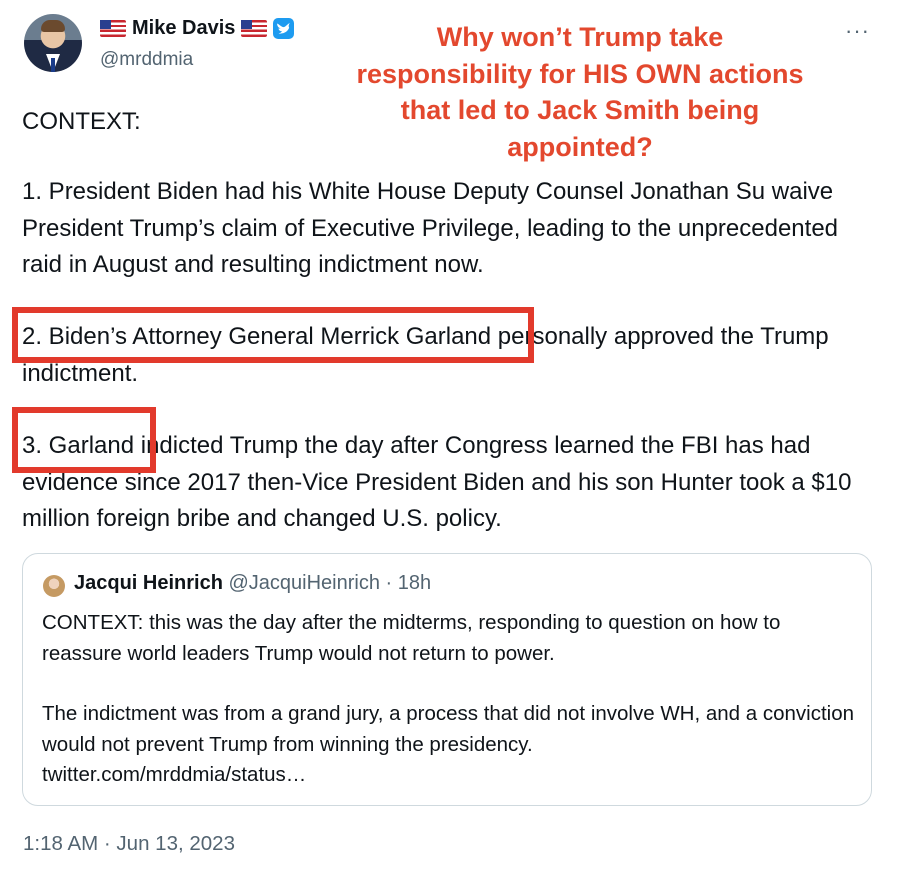 This screenshot has width=916, height=880. I want to click on author-name-row: Mike Davis, so click(197, 28).